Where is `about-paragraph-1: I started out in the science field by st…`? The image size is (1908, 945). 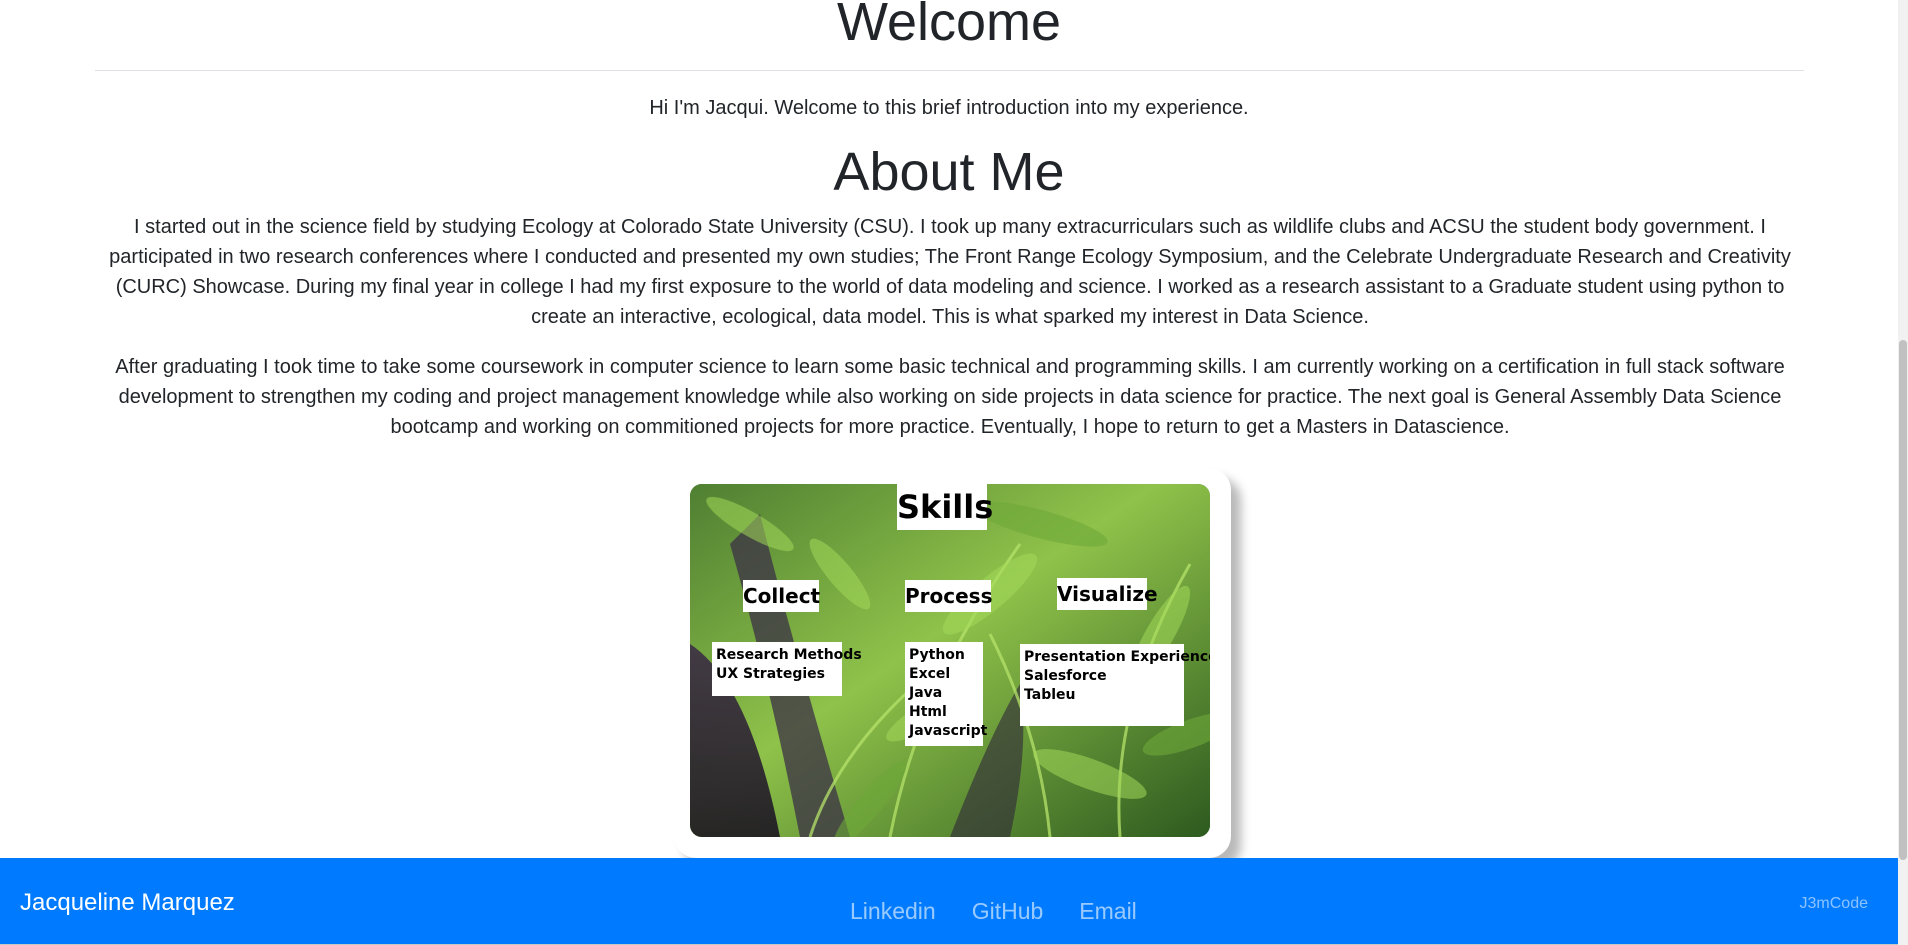
about-paragraph-1: I started out in the science field by st… is located at coordinates (950, 272).